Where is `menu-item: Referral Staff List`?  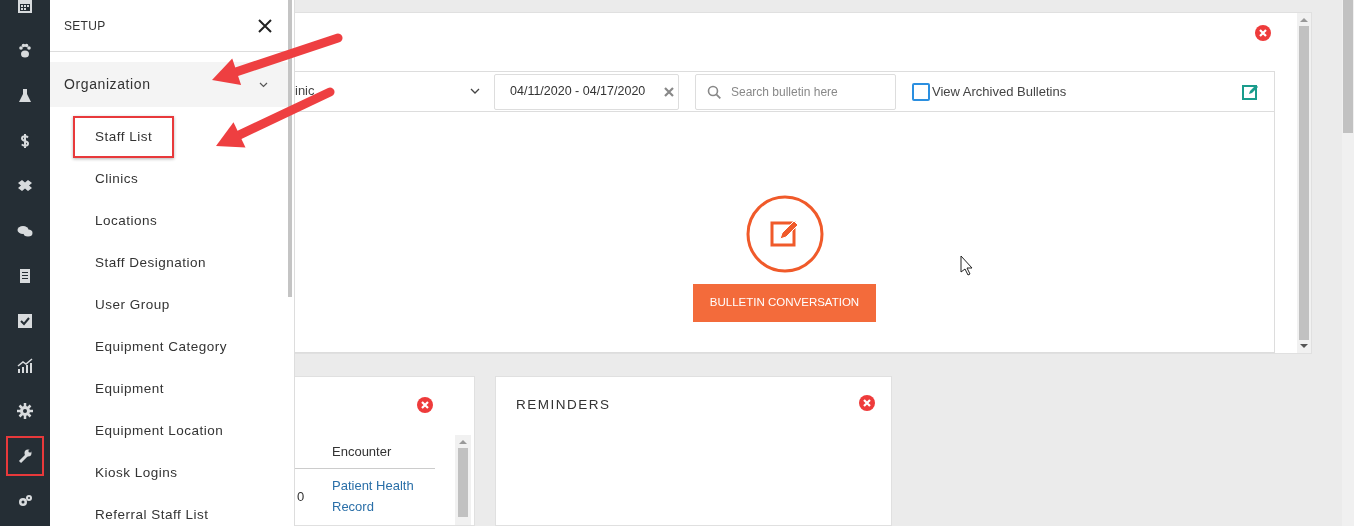 menu-item: Referral Staff List is located at coordinates (152, 510).